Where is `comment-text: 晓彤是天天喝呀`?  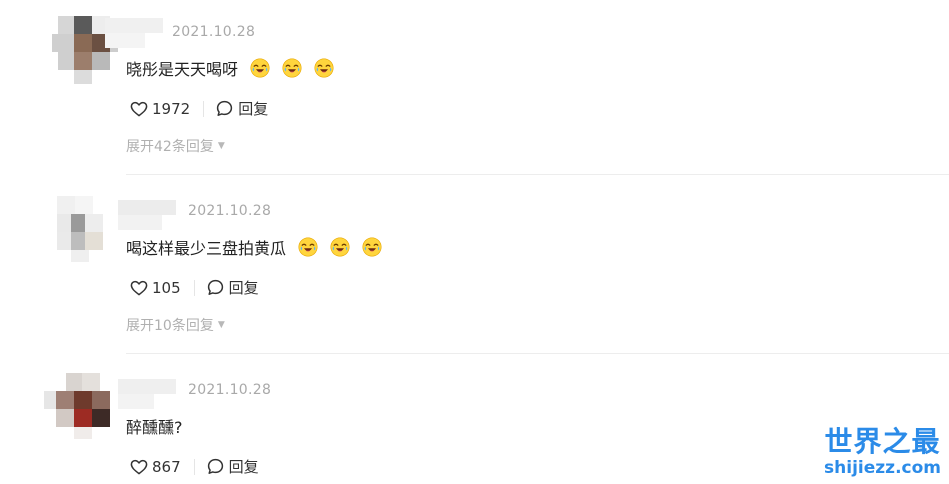
comment-text: 晓彤是天天喝呀 is located at coordinates (230, 68).